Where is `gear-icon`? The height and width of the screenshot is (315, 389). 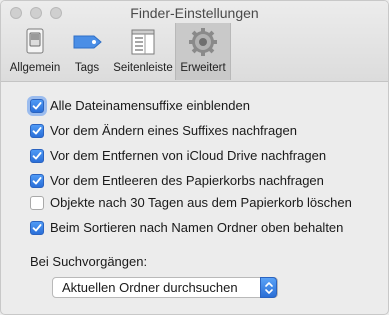
gear-icon is located at coordinates (203, 42).